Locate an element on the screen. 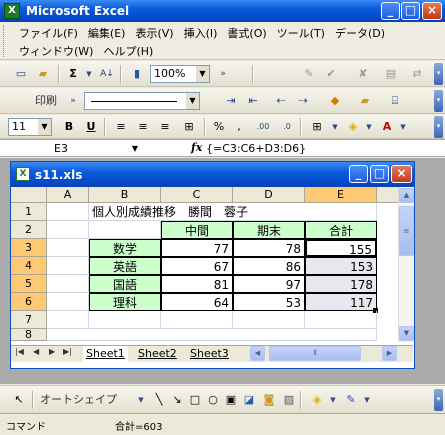  cell-b1-title: 個人別成績推移 勝間 蓉子 is located at coordinates (233, 212).